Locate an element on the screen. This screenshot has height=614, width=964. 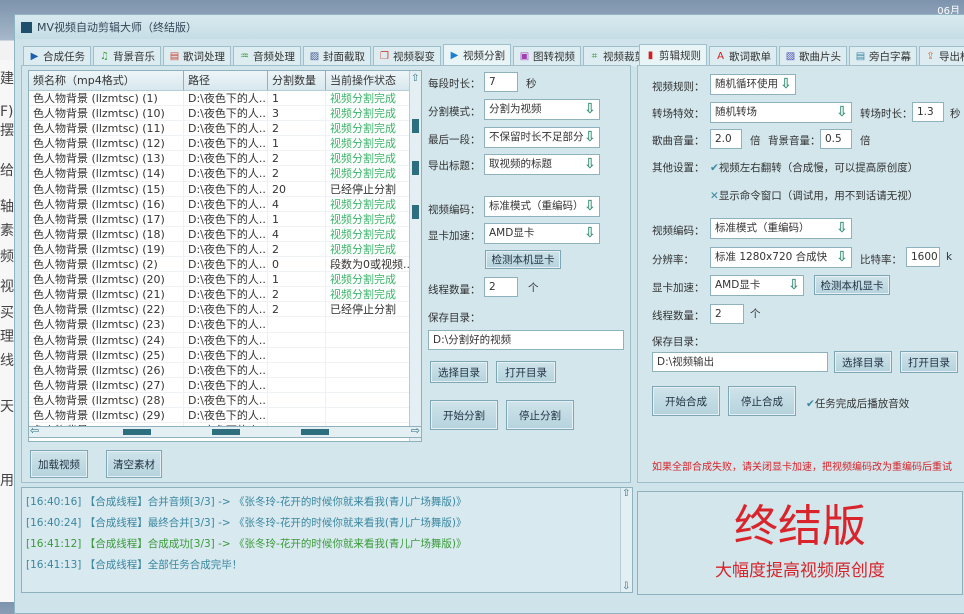
last-segment-select: 不保留时长不足部分 ⇩ is located at coordinates (542, 137).